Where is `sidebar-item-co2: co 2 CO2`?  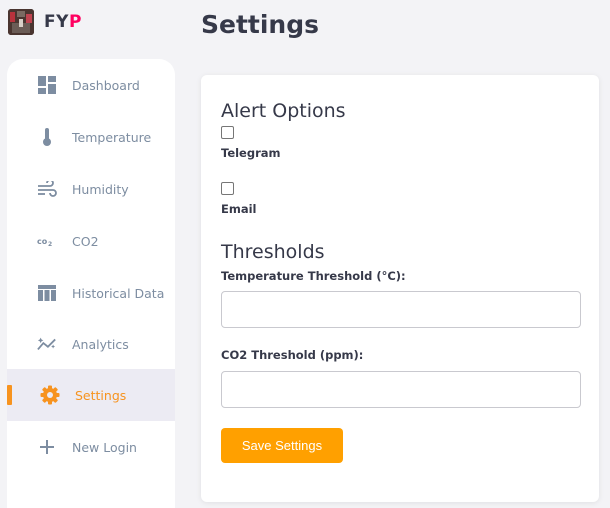 sidebar-item-co2: co 2 CO2 is located at coordinates (91, 241).